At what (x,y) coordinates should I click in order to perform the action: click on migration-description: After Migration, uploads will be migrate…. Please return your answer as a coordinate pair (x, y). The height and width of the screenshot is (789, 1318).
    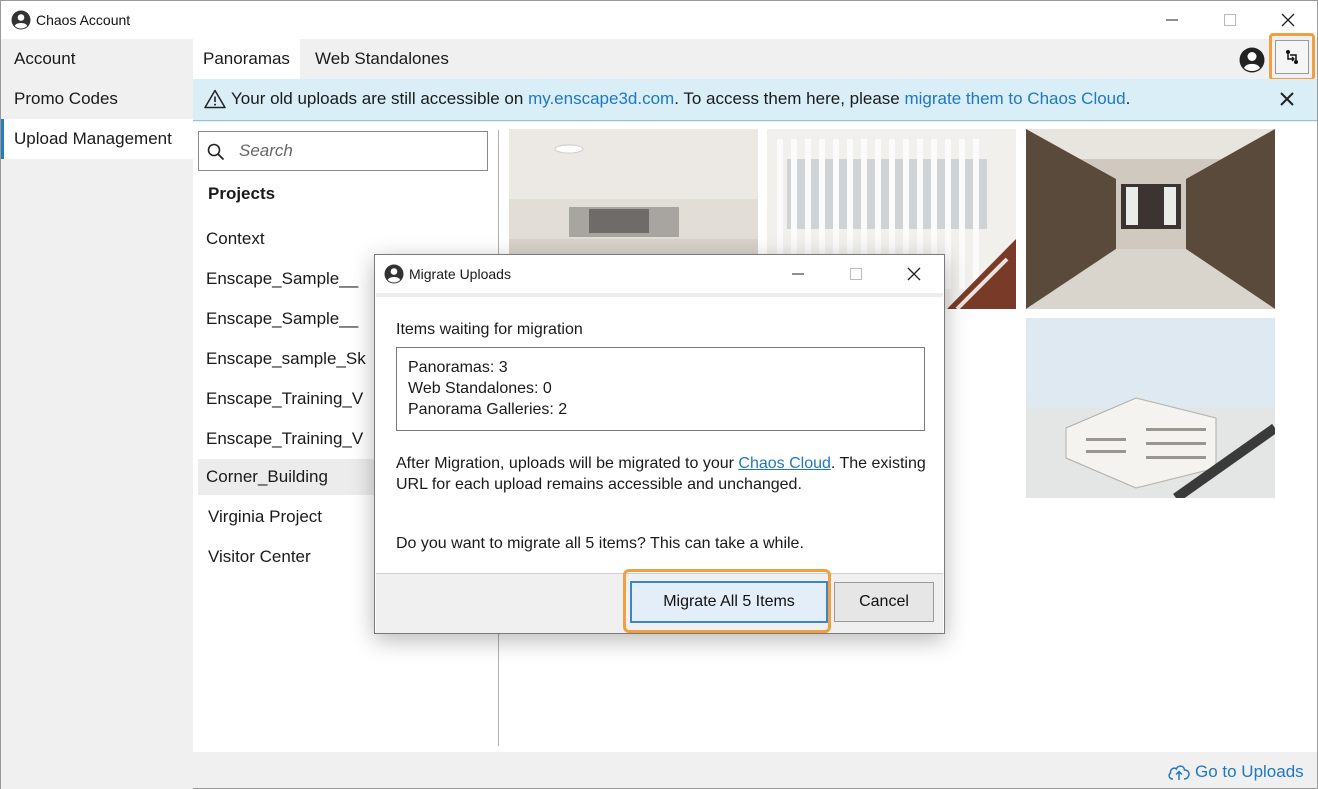
    Looking at the image, I should click on (661, 474).